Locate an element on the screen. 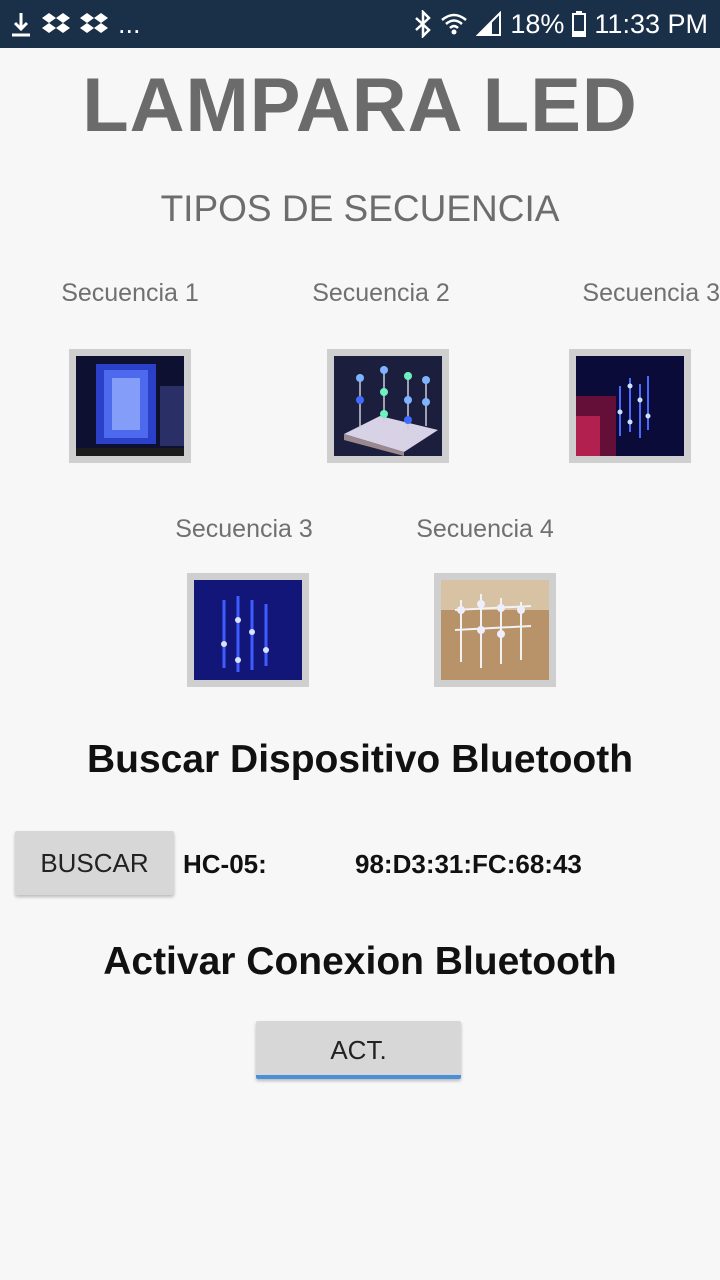 The height and width of the screenshot is (1280, 720). sequence-3b-image-button is located at coordinates (248, 630).